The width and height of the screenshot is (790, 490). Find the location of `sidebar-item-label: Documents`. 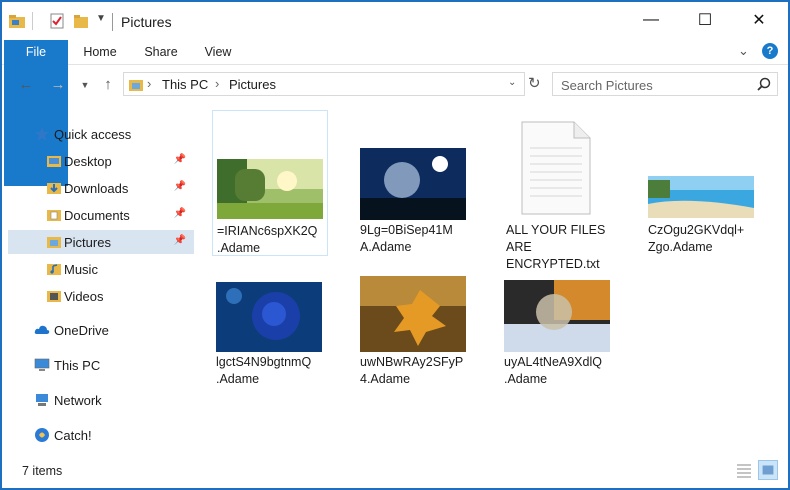

sidebar-item-label: Documents is located at coordinates (97, 215).